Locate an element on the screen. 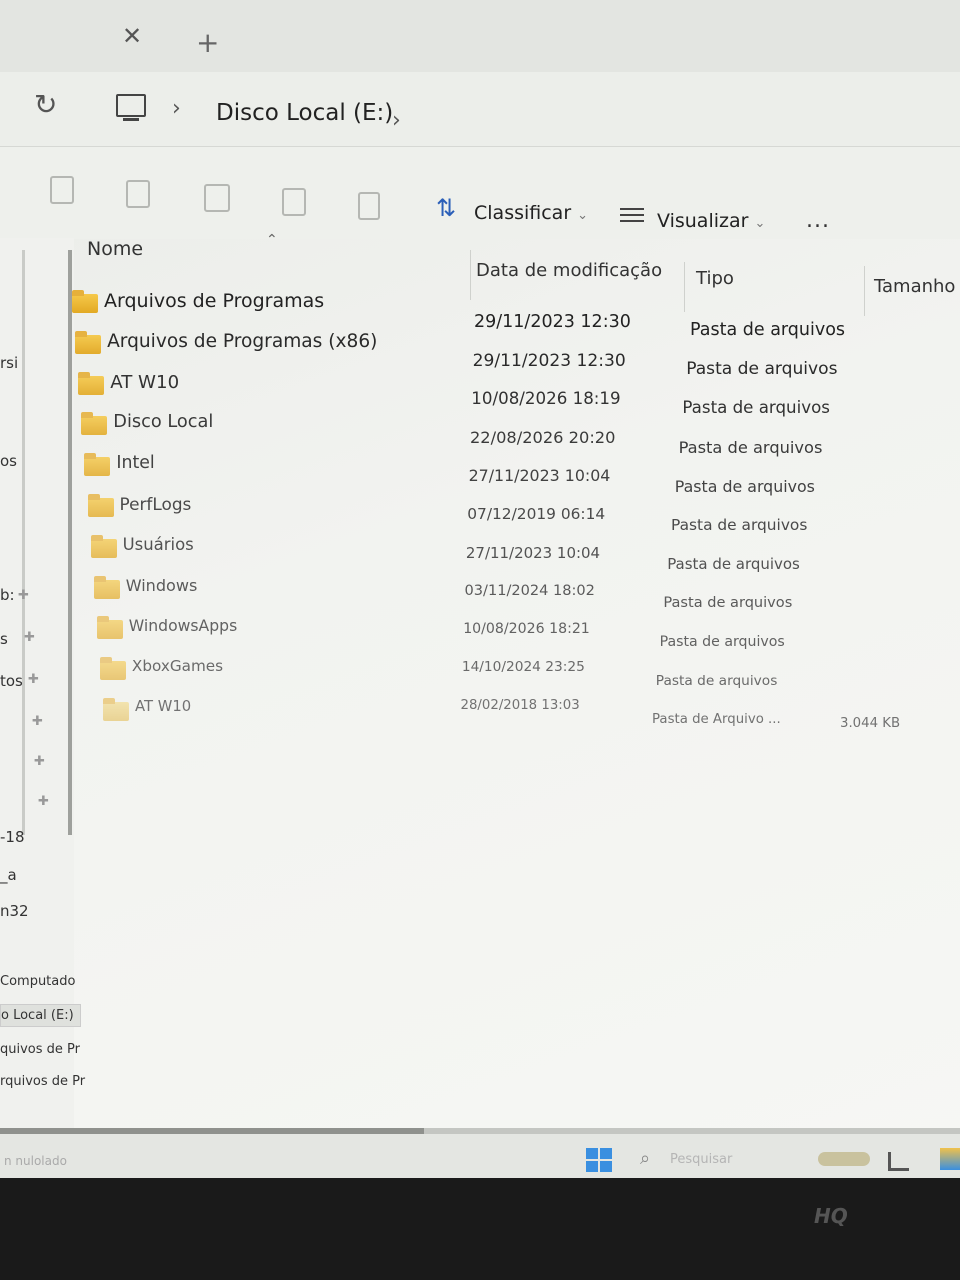 Image resolution: width=960 pixels, height=1280 pixels. sidebar-item-selected-drive: o Local (E:) is located at coordinates (40, 1015).